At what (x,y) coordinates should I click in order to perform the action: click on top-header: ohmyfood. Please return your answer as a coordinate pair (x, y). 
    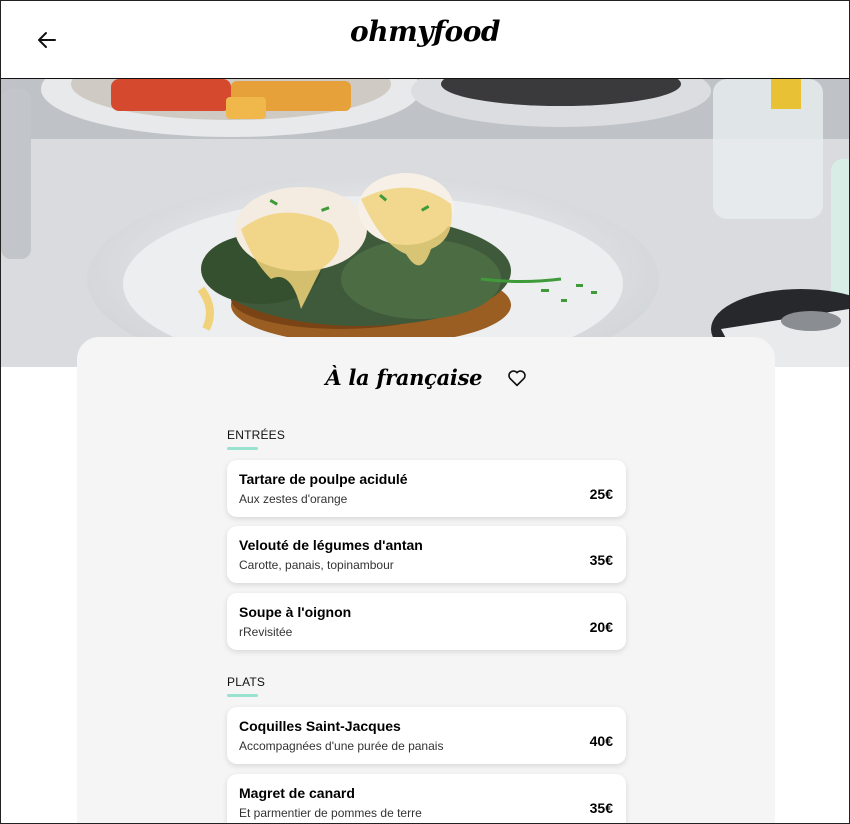
    Looking at the image, I should click on (425, 40).